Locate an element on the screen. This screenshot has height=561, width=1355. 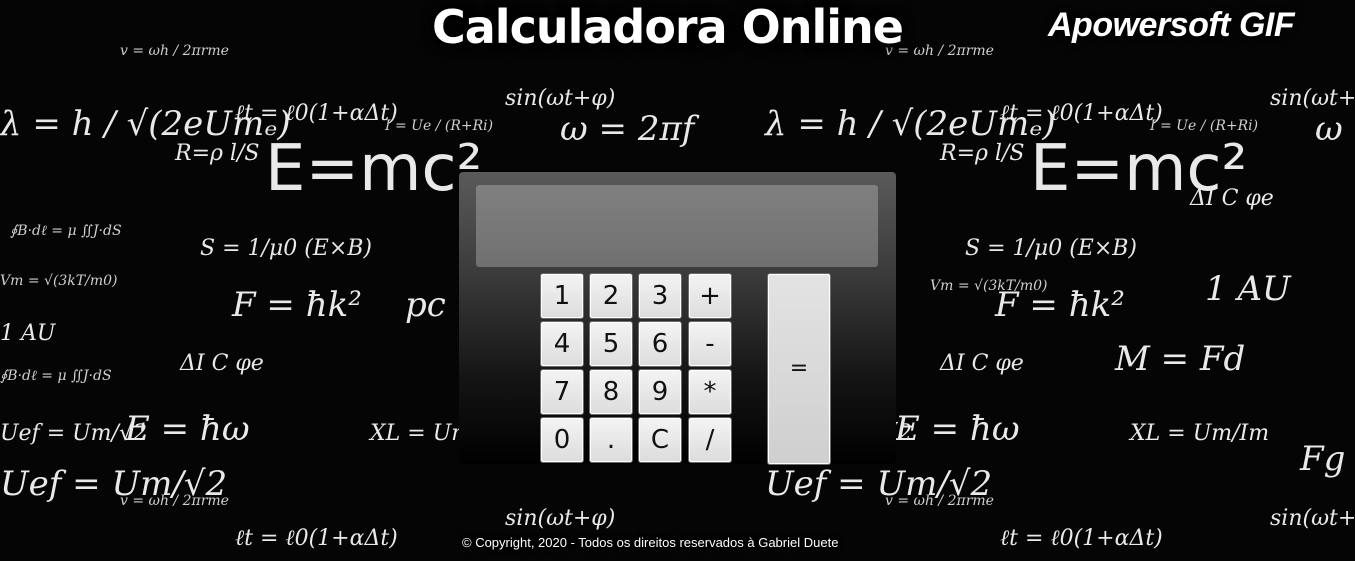
key-4-button: 4 is located at coordinates (562, 344).